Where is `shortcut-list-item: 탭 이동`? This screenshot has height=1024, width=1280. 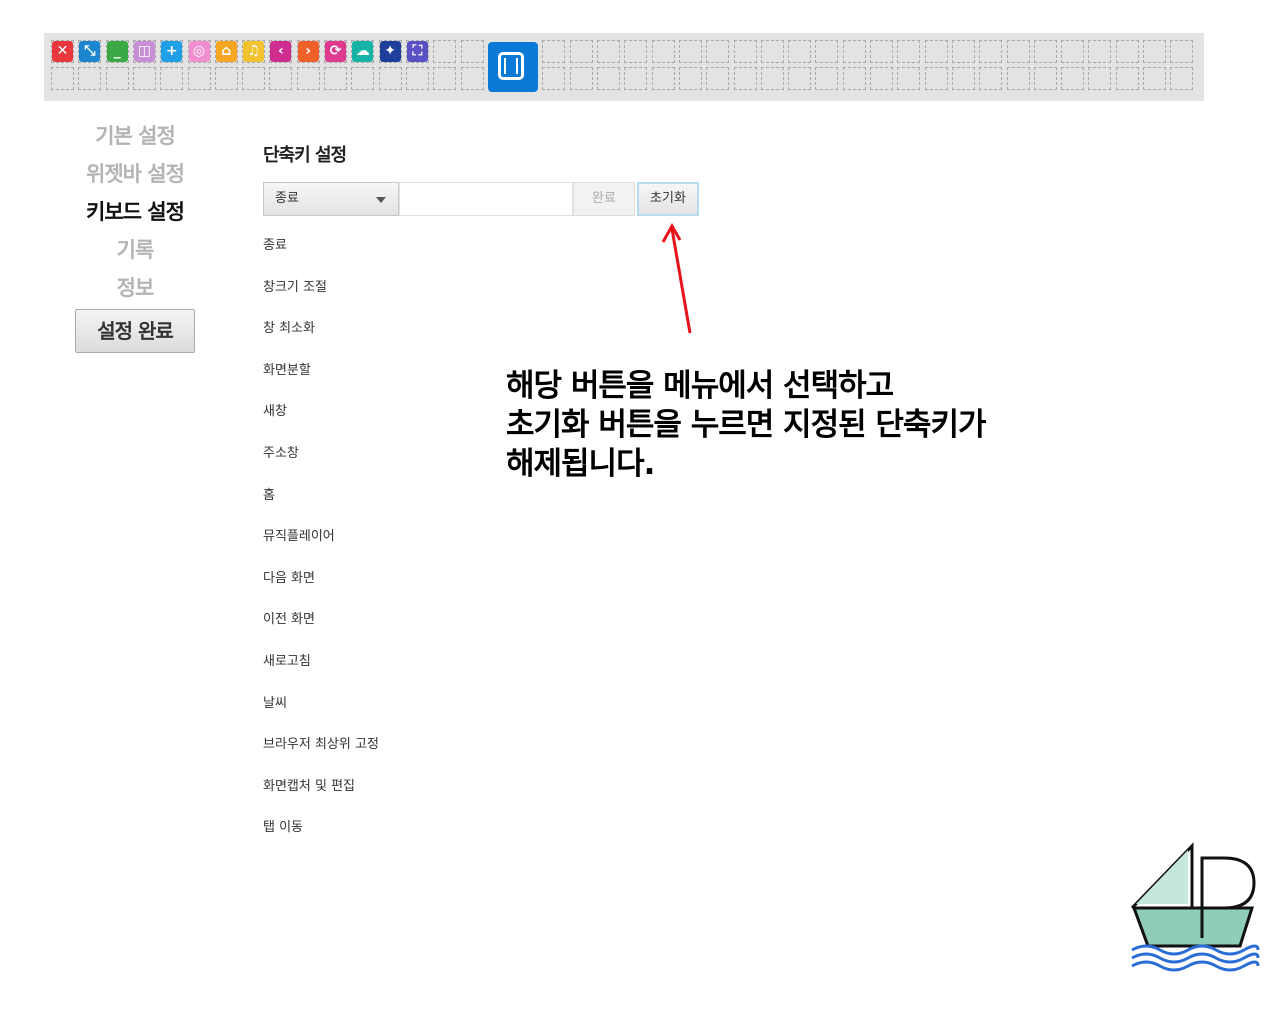
shortcut-list-item: 탭 이동 is located at coordinates (321, 840).